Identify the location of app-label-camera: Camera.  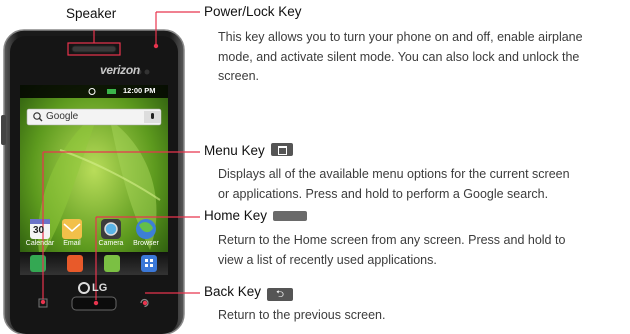
(111, 243).